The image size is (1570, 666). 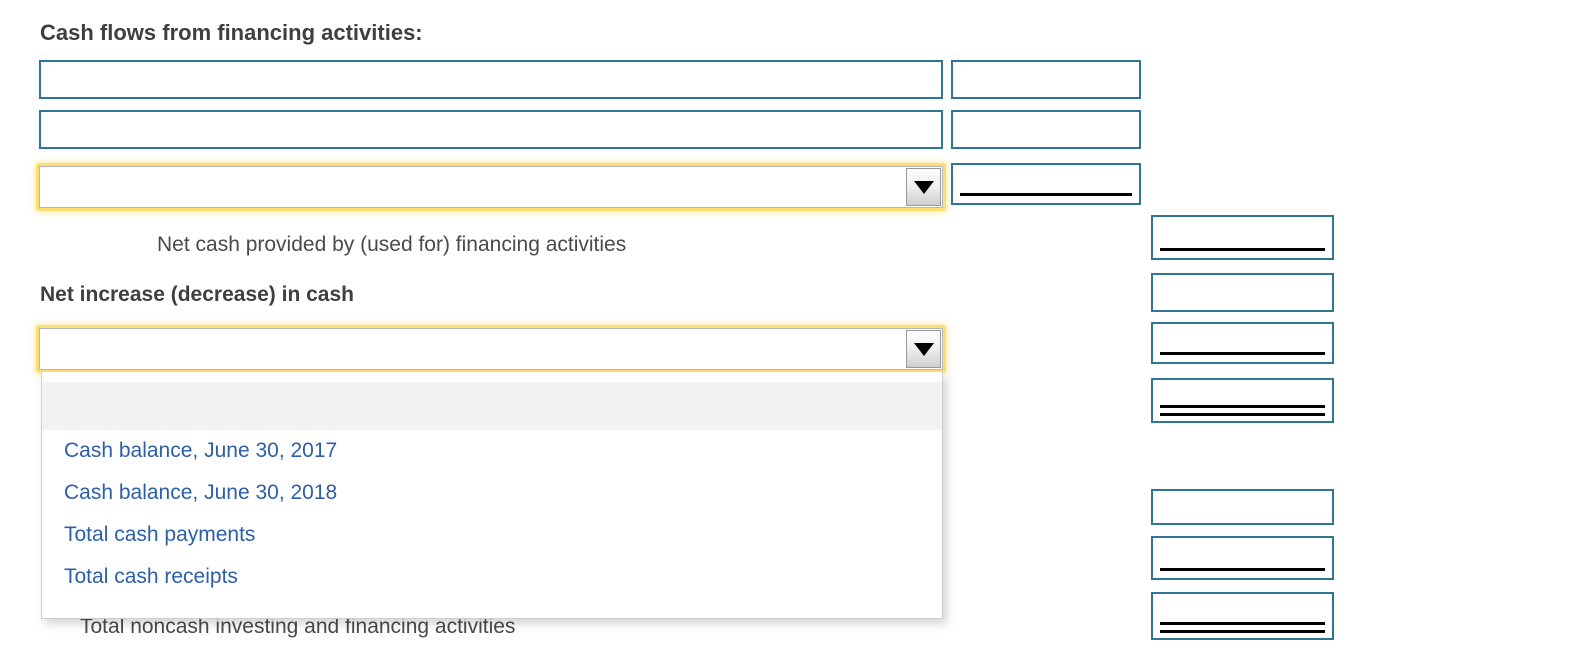 I want to click on financing-line-select, so click(x=491, y=187).